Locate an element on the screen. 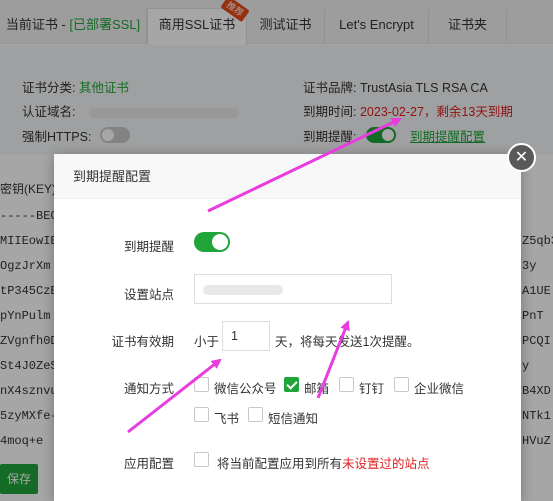  channel-wecom-checkbox is located at coordinates (401, 384).